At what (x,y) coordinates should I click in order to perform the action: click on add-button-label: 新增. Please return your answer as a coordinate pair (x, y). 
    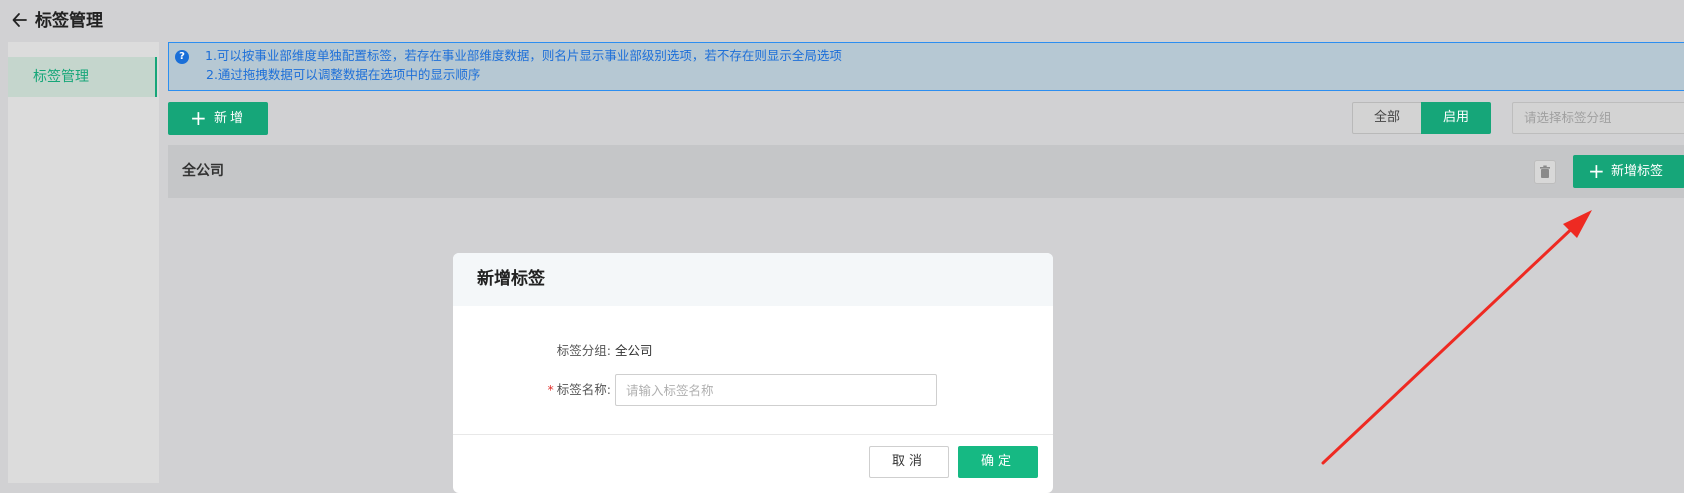
    Looking at the image, I should click on (230, 118).